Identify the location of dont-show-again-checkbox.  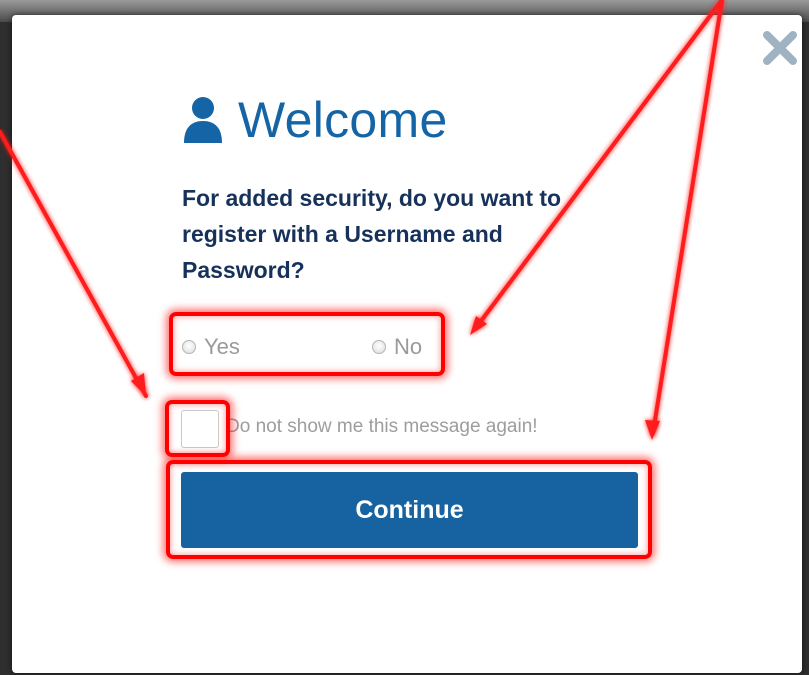
(200, 429).